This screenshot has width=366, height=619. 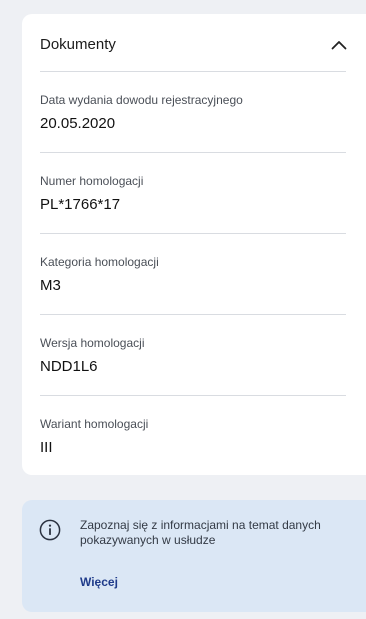 What do you see at coordinates (99, 582) in the screenshot?
I see `more-link: Więcej` at bounding box center [99, 582].